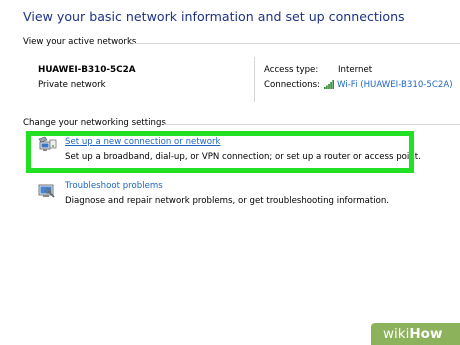 Image resolution: width=460 pixels, height=345 pixels. I want to click on network-name: HUAWEI-B310-5C2A, so click(87, 70).